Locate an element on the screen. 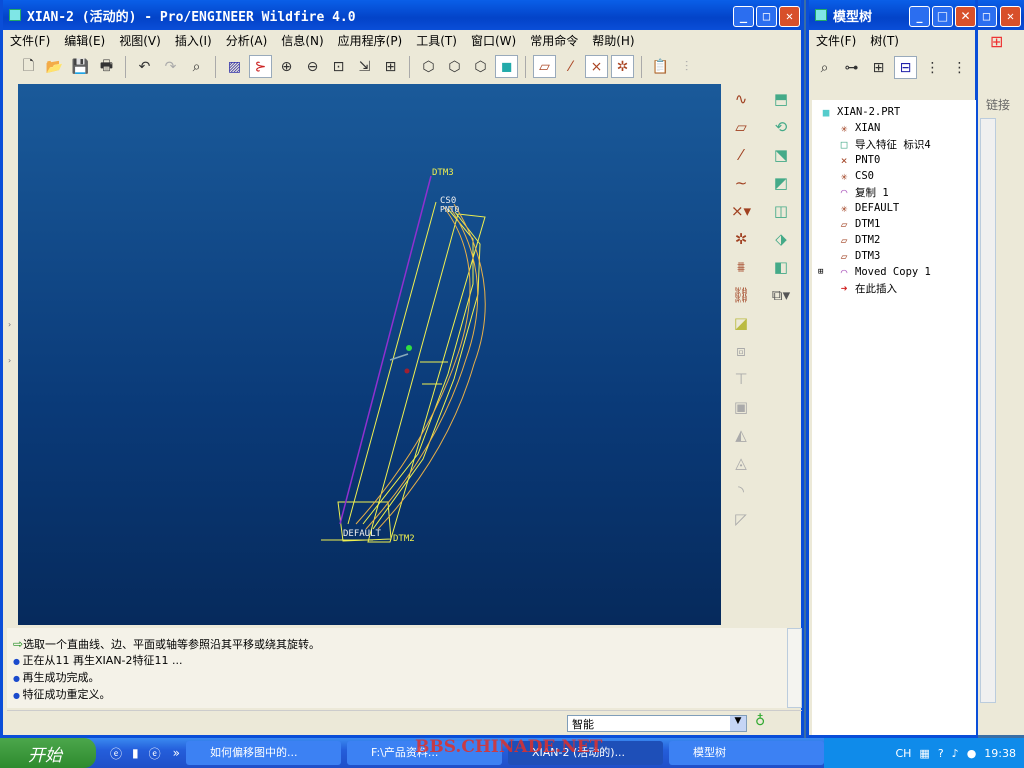 The image size is (1024, 768). help-icon: ? is located at coordinates (941, 753).